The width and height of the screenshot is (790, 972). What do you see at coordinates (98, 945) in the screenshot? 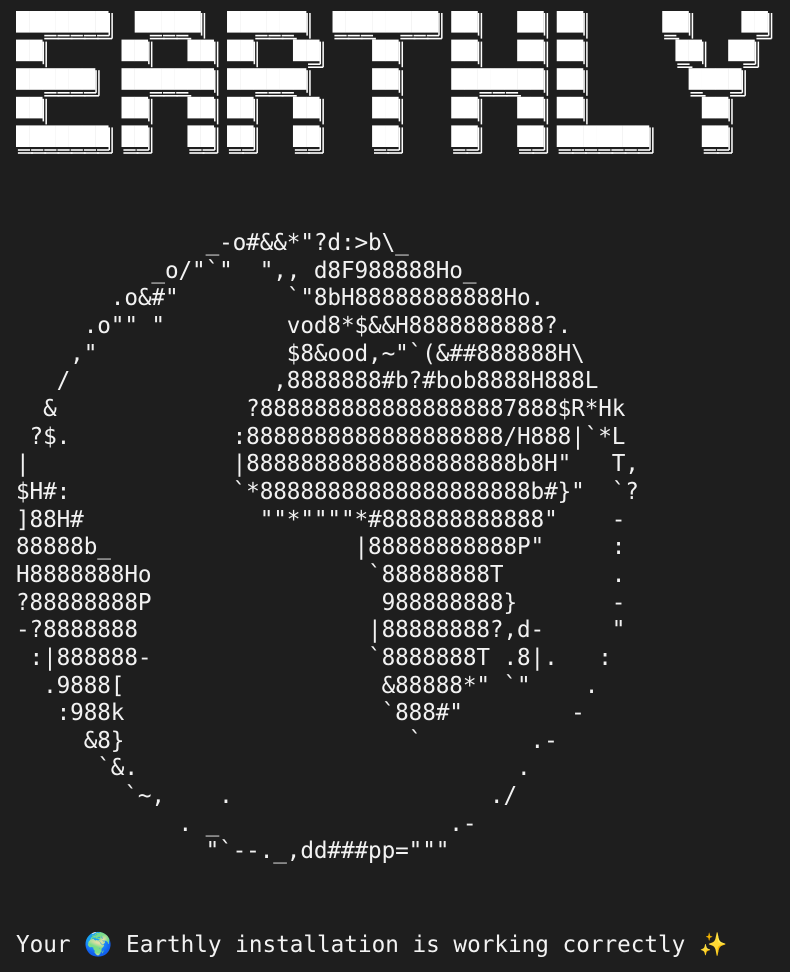
I see `globe-icon: 🌍` at bounding box center [98, 945].